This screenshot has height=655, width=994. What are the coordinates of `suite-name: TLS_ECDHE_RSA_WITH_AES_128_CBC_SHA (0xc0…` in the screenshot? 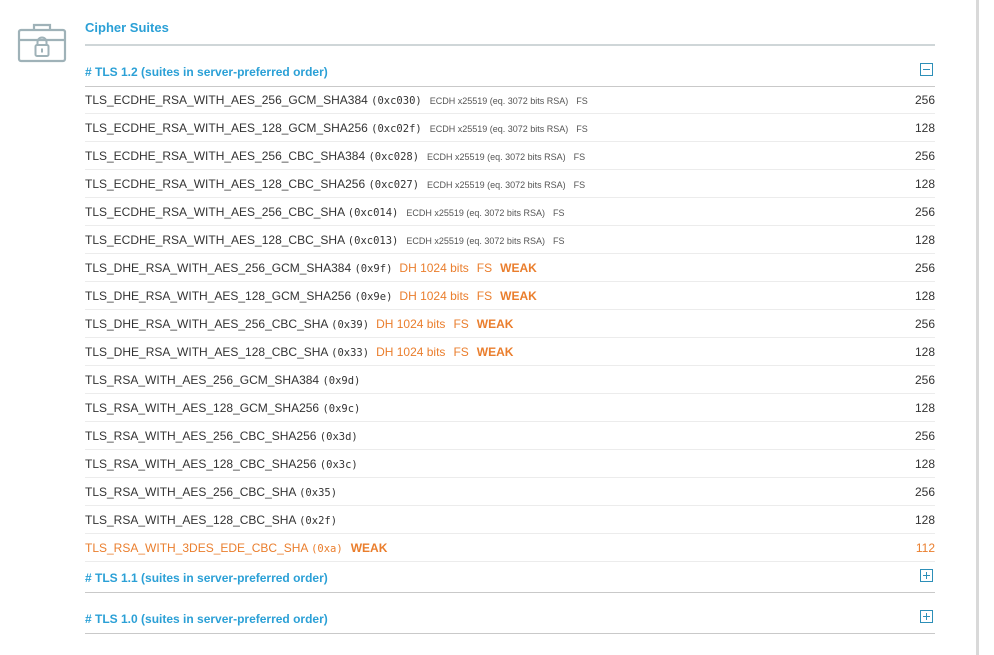 It's located at (324, 240).